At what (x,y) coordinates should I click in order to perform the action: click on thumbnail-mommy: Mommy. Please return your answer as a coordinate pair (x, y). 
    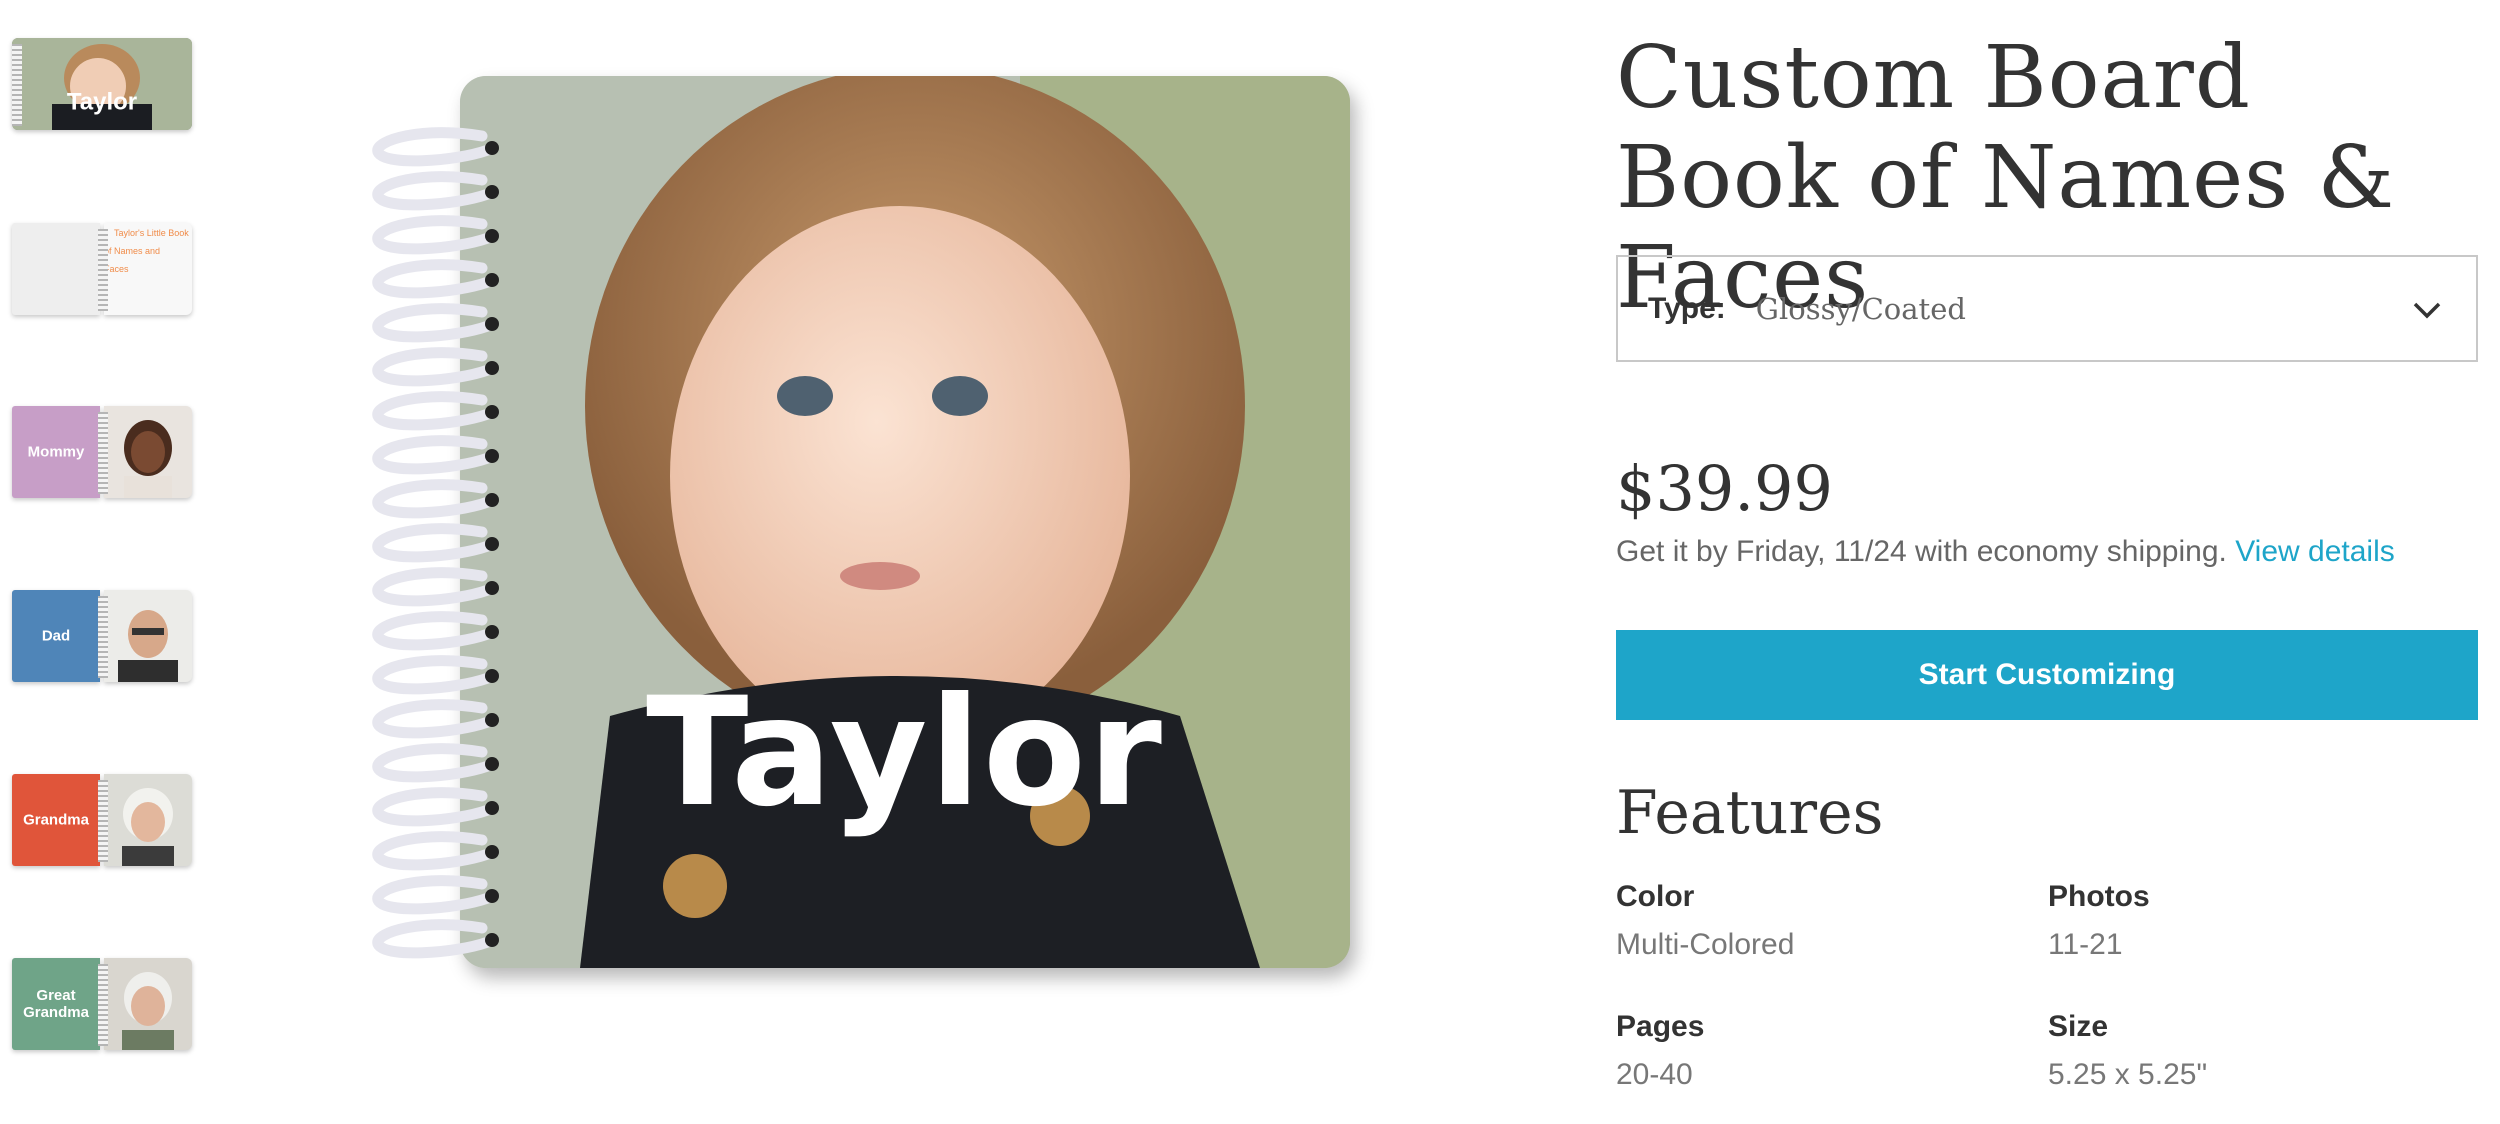
    Looking at the image, I should click on (104, 453).